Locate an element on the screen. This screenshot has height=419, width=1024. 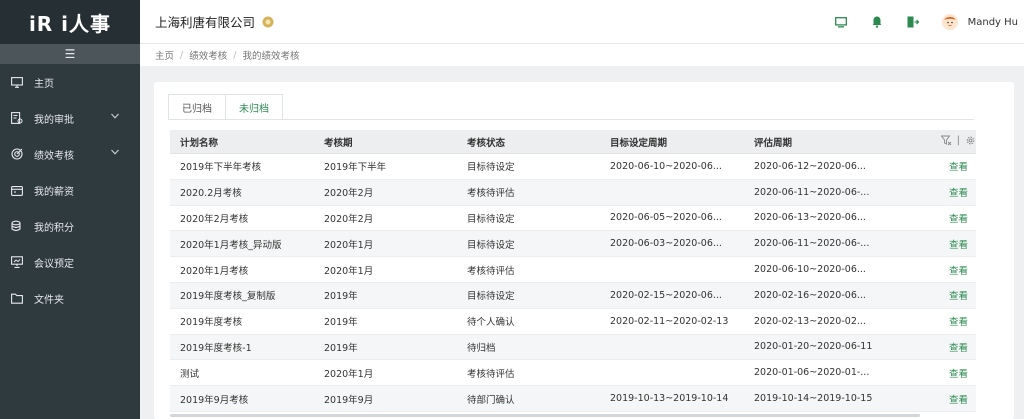
sidebar-item: 文件夹 is located at coordinates (70, 298).